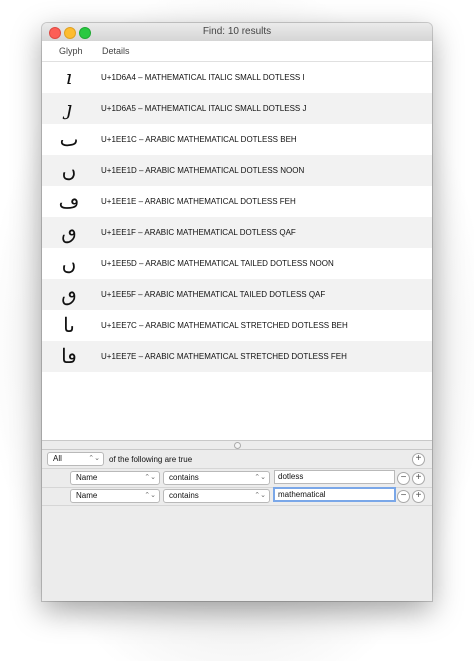  I want to click on column-header-details: Details, so click(116, 51).